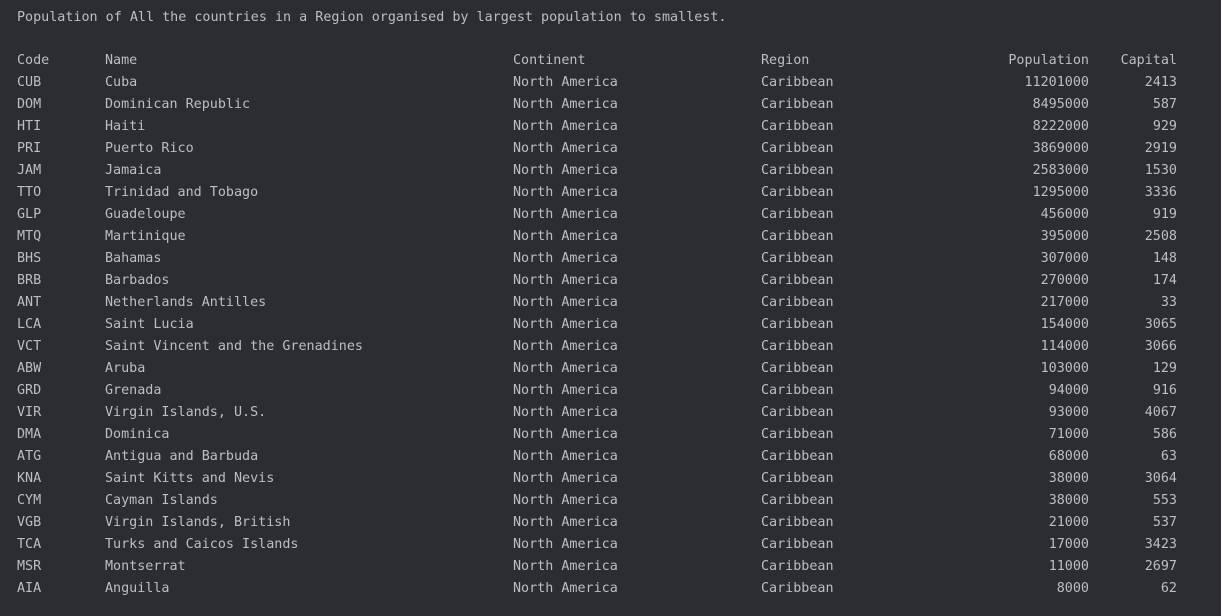 The width and height of the screenshot is (1221, 616). What do you see at coordinates (29, 258) in the screenshot?
I see `cell-code: BHS` at bounding box center [29, 258].